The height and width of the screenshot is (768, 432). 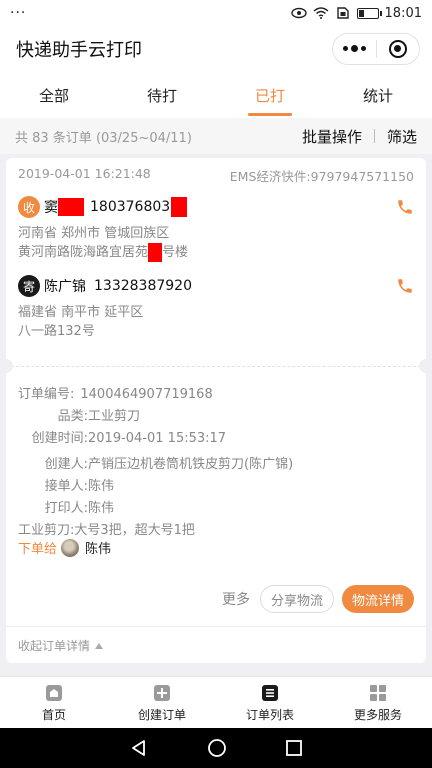 I want to click on tabbar-more-services: 更多服务, so click(x=378, y=702).